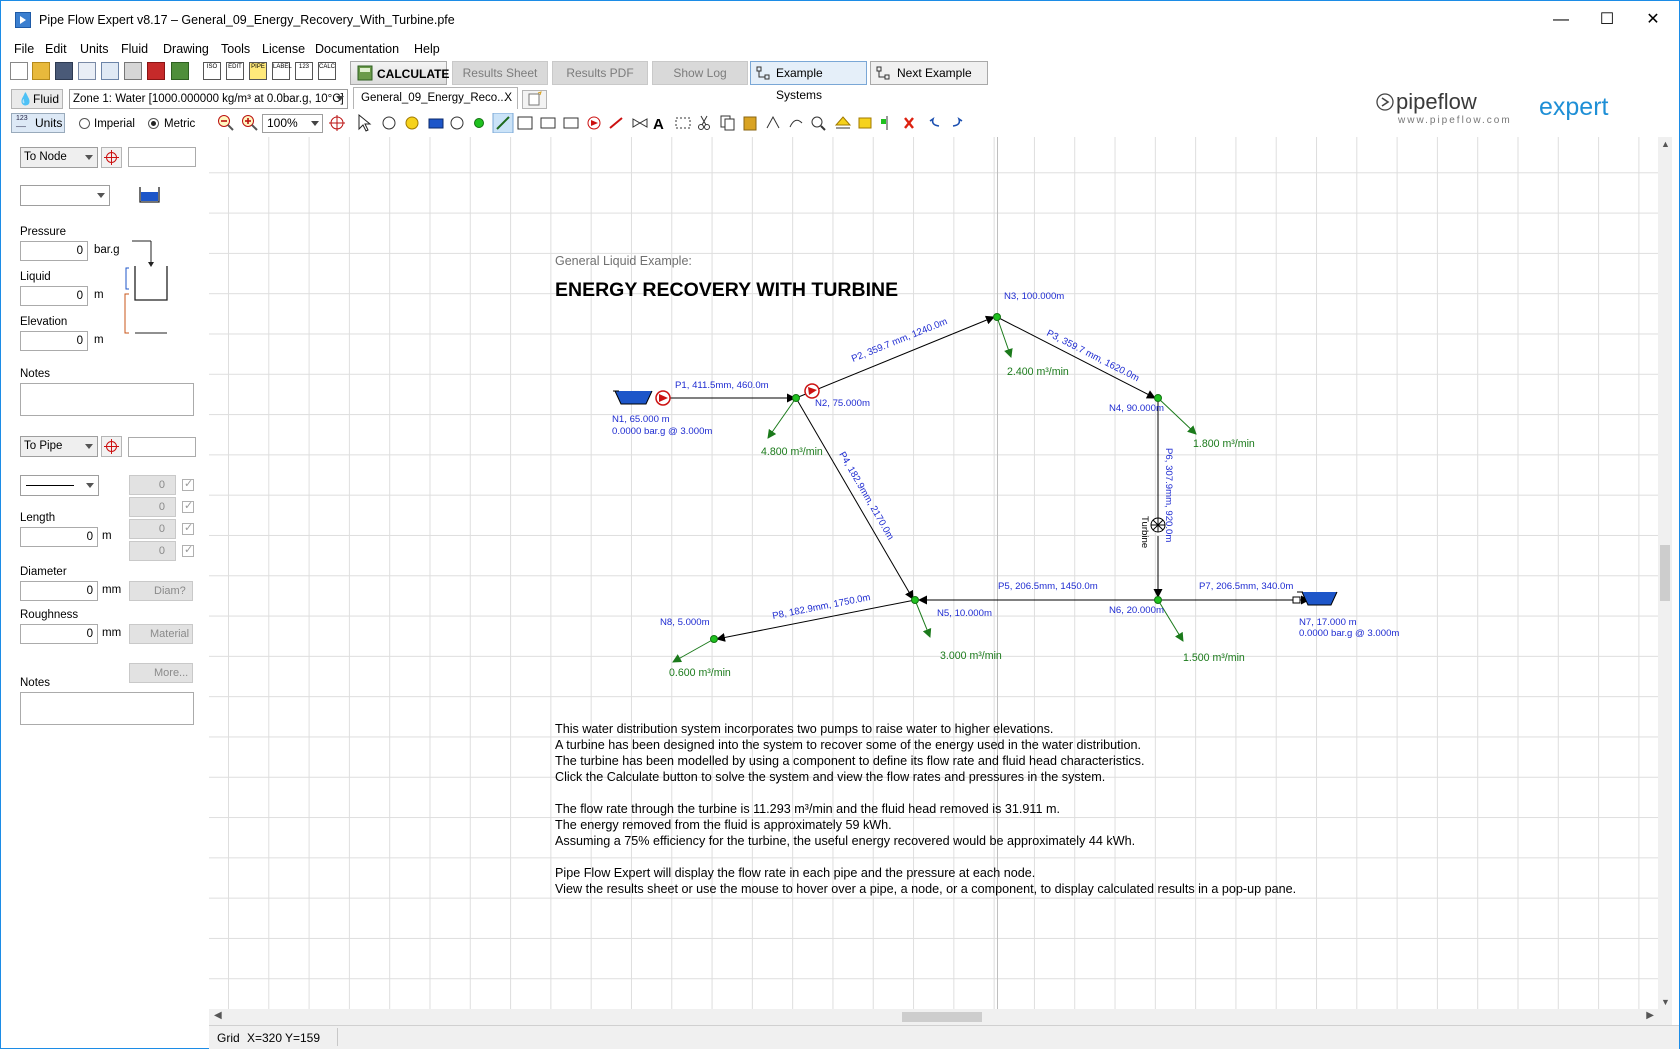  What do you see at coordinates (1048, 586) in the screenshot?
I see `pipe-label-p5: P5, 206.5mm, 1450.0m` at bounding box center [1048, 586].